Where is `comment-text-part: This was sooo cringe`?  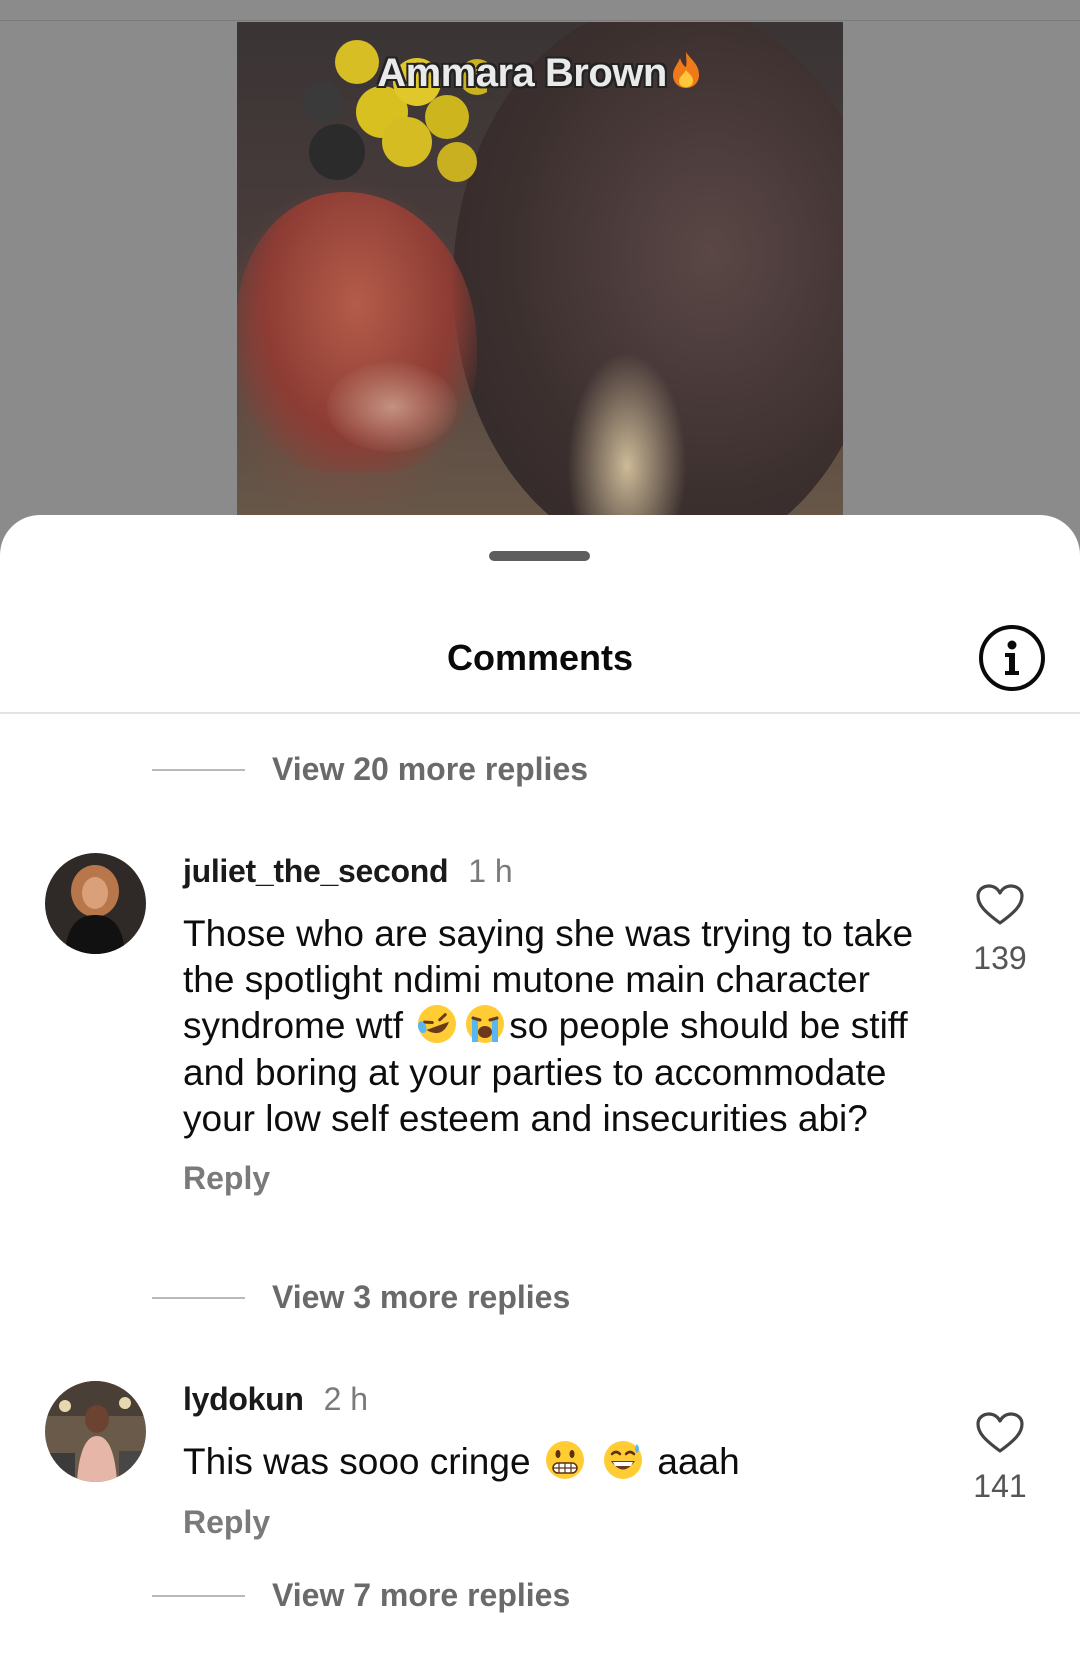
comment-text-part: This was sooo cringe is located at coordinates (362, 1461).